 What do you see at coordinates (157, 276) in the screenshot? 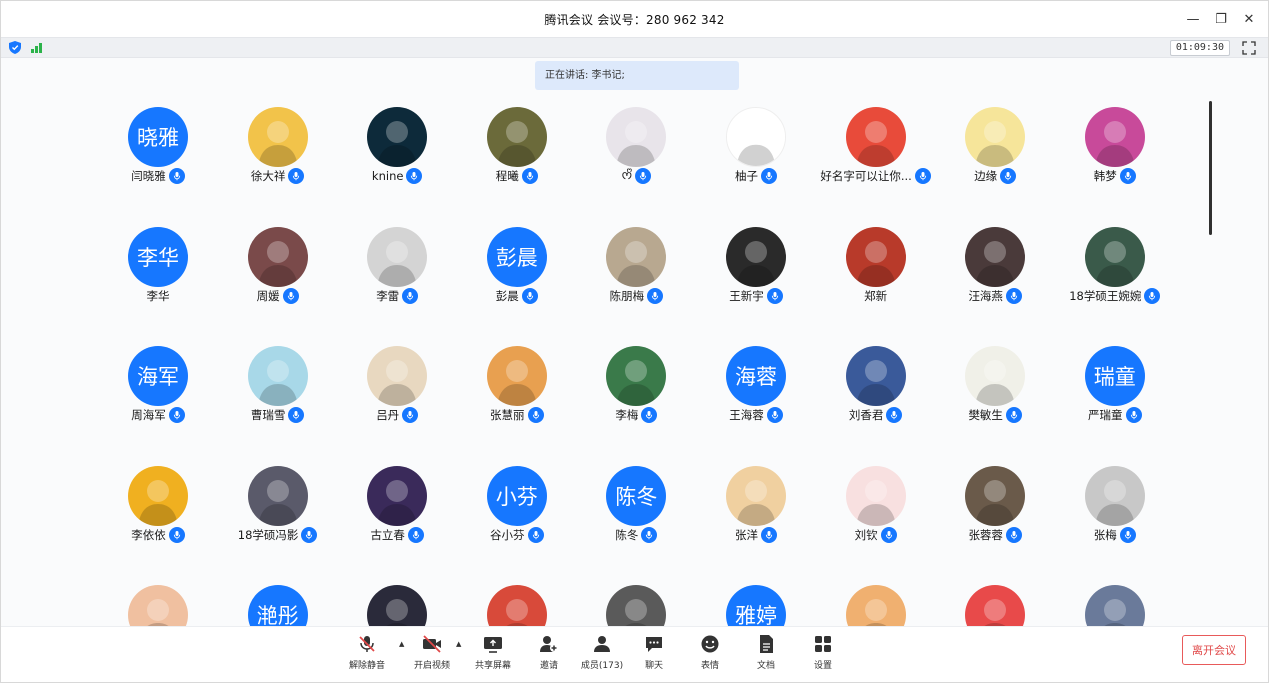
I see `participant-tile: 李华 李华` at bounding box center [157, 276].